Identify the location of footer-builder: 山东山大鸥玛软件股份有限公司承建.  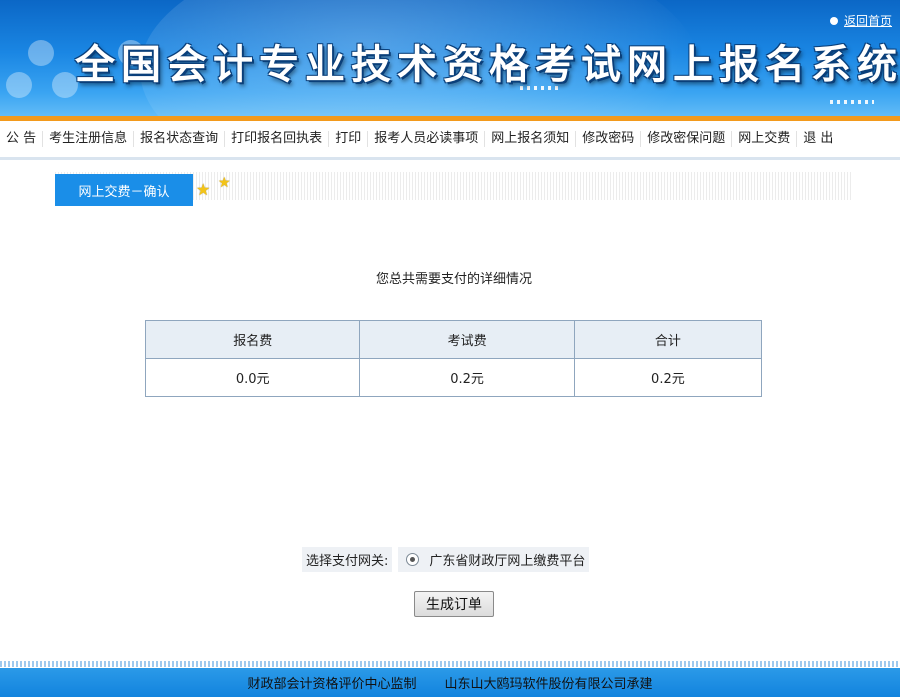
(548, 684).